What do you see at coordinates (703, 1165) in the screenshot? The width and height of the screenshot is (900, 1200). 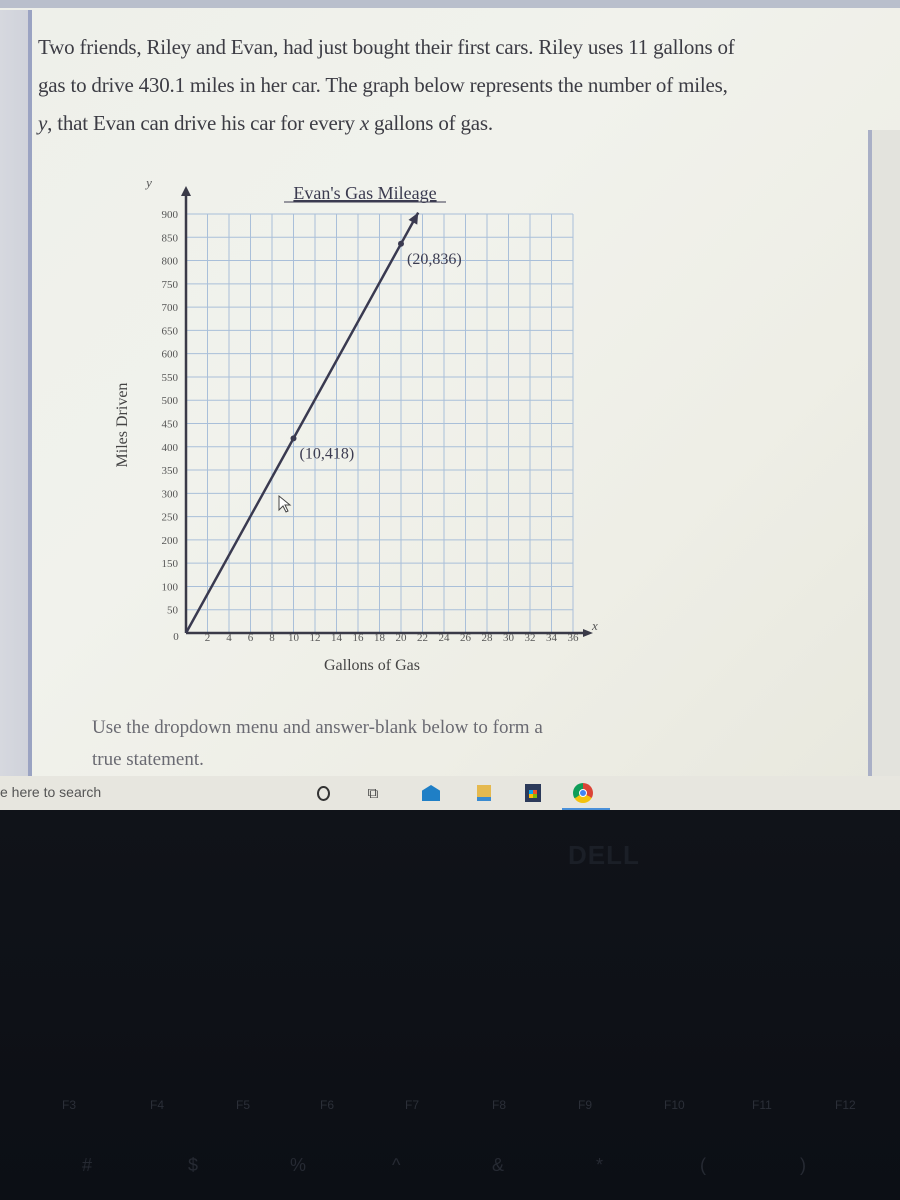 I see `key-symbol: (` at bounding box center [703, 1165].